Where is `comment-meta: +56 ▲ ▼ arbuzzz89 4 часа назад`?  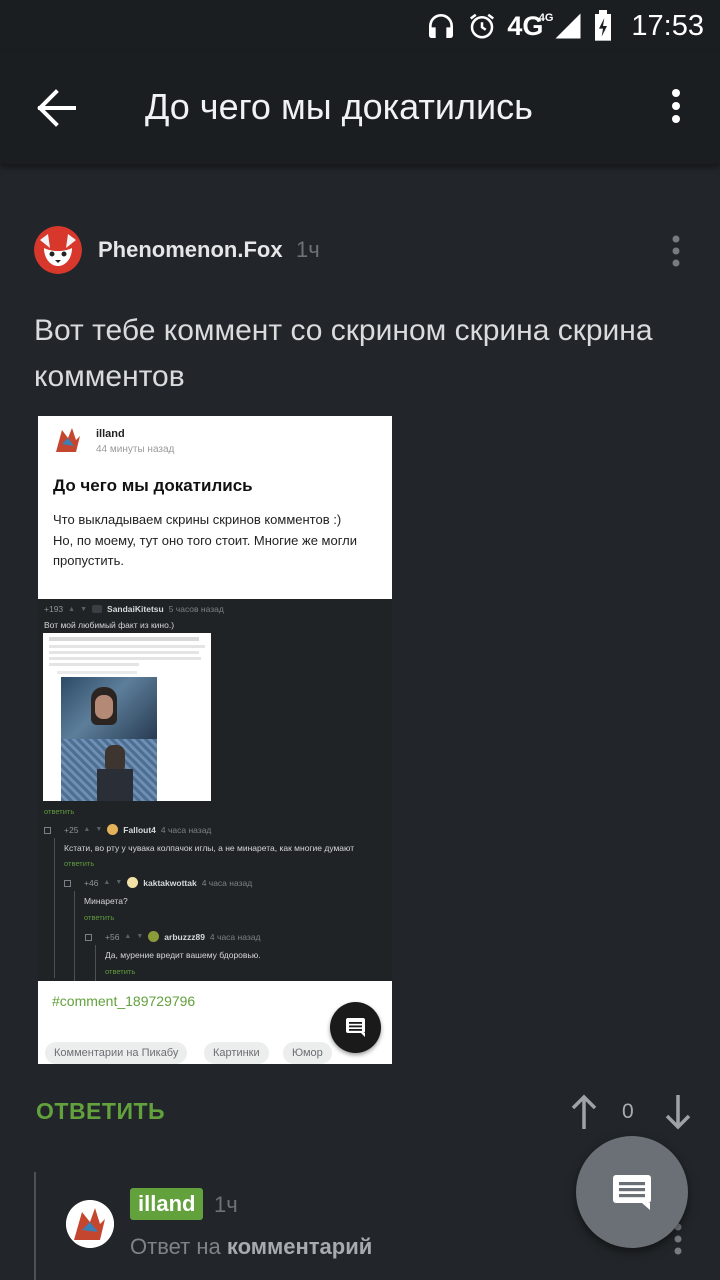
comment-meta: +56 ▲ ▼ arbuzzz89 4 часа назад is located at coordinates (183, 936).